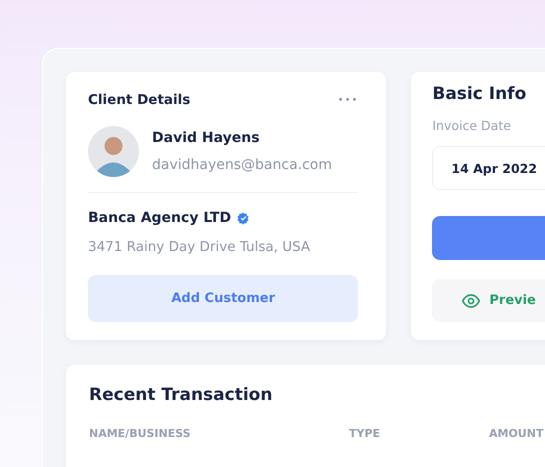  Describe the element at coordinates (139, 100) in the screenshot. I see `card-title: Client Details` at that location.